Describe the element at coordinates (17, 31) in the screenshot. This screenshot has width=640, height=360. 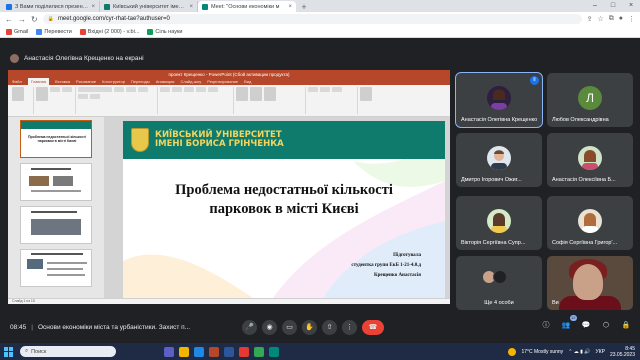
I see `bookmark-gmail: Gmail` at that location.